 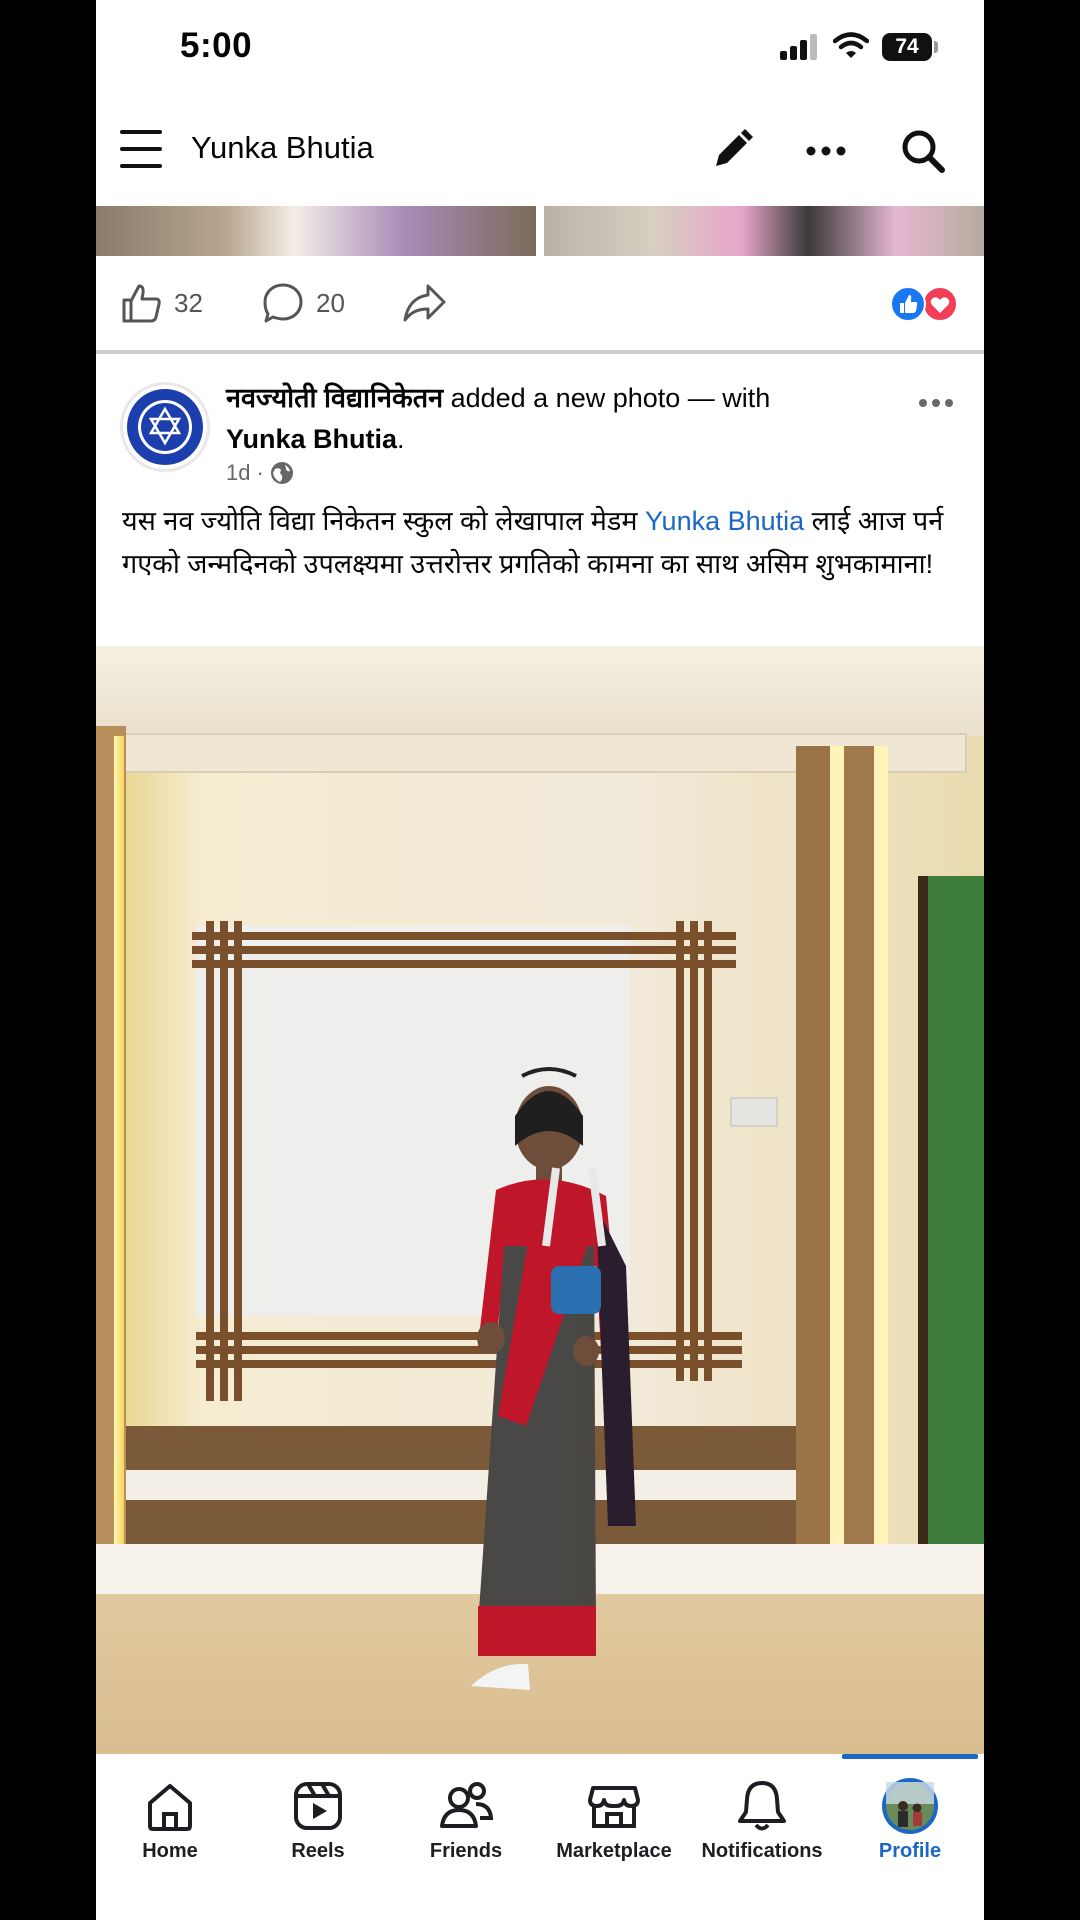 What do you see at coordinates (311, 439) in the screenshot?
I see `tagged-person: Yunka Bhutia` at bounding box center [311, 439].